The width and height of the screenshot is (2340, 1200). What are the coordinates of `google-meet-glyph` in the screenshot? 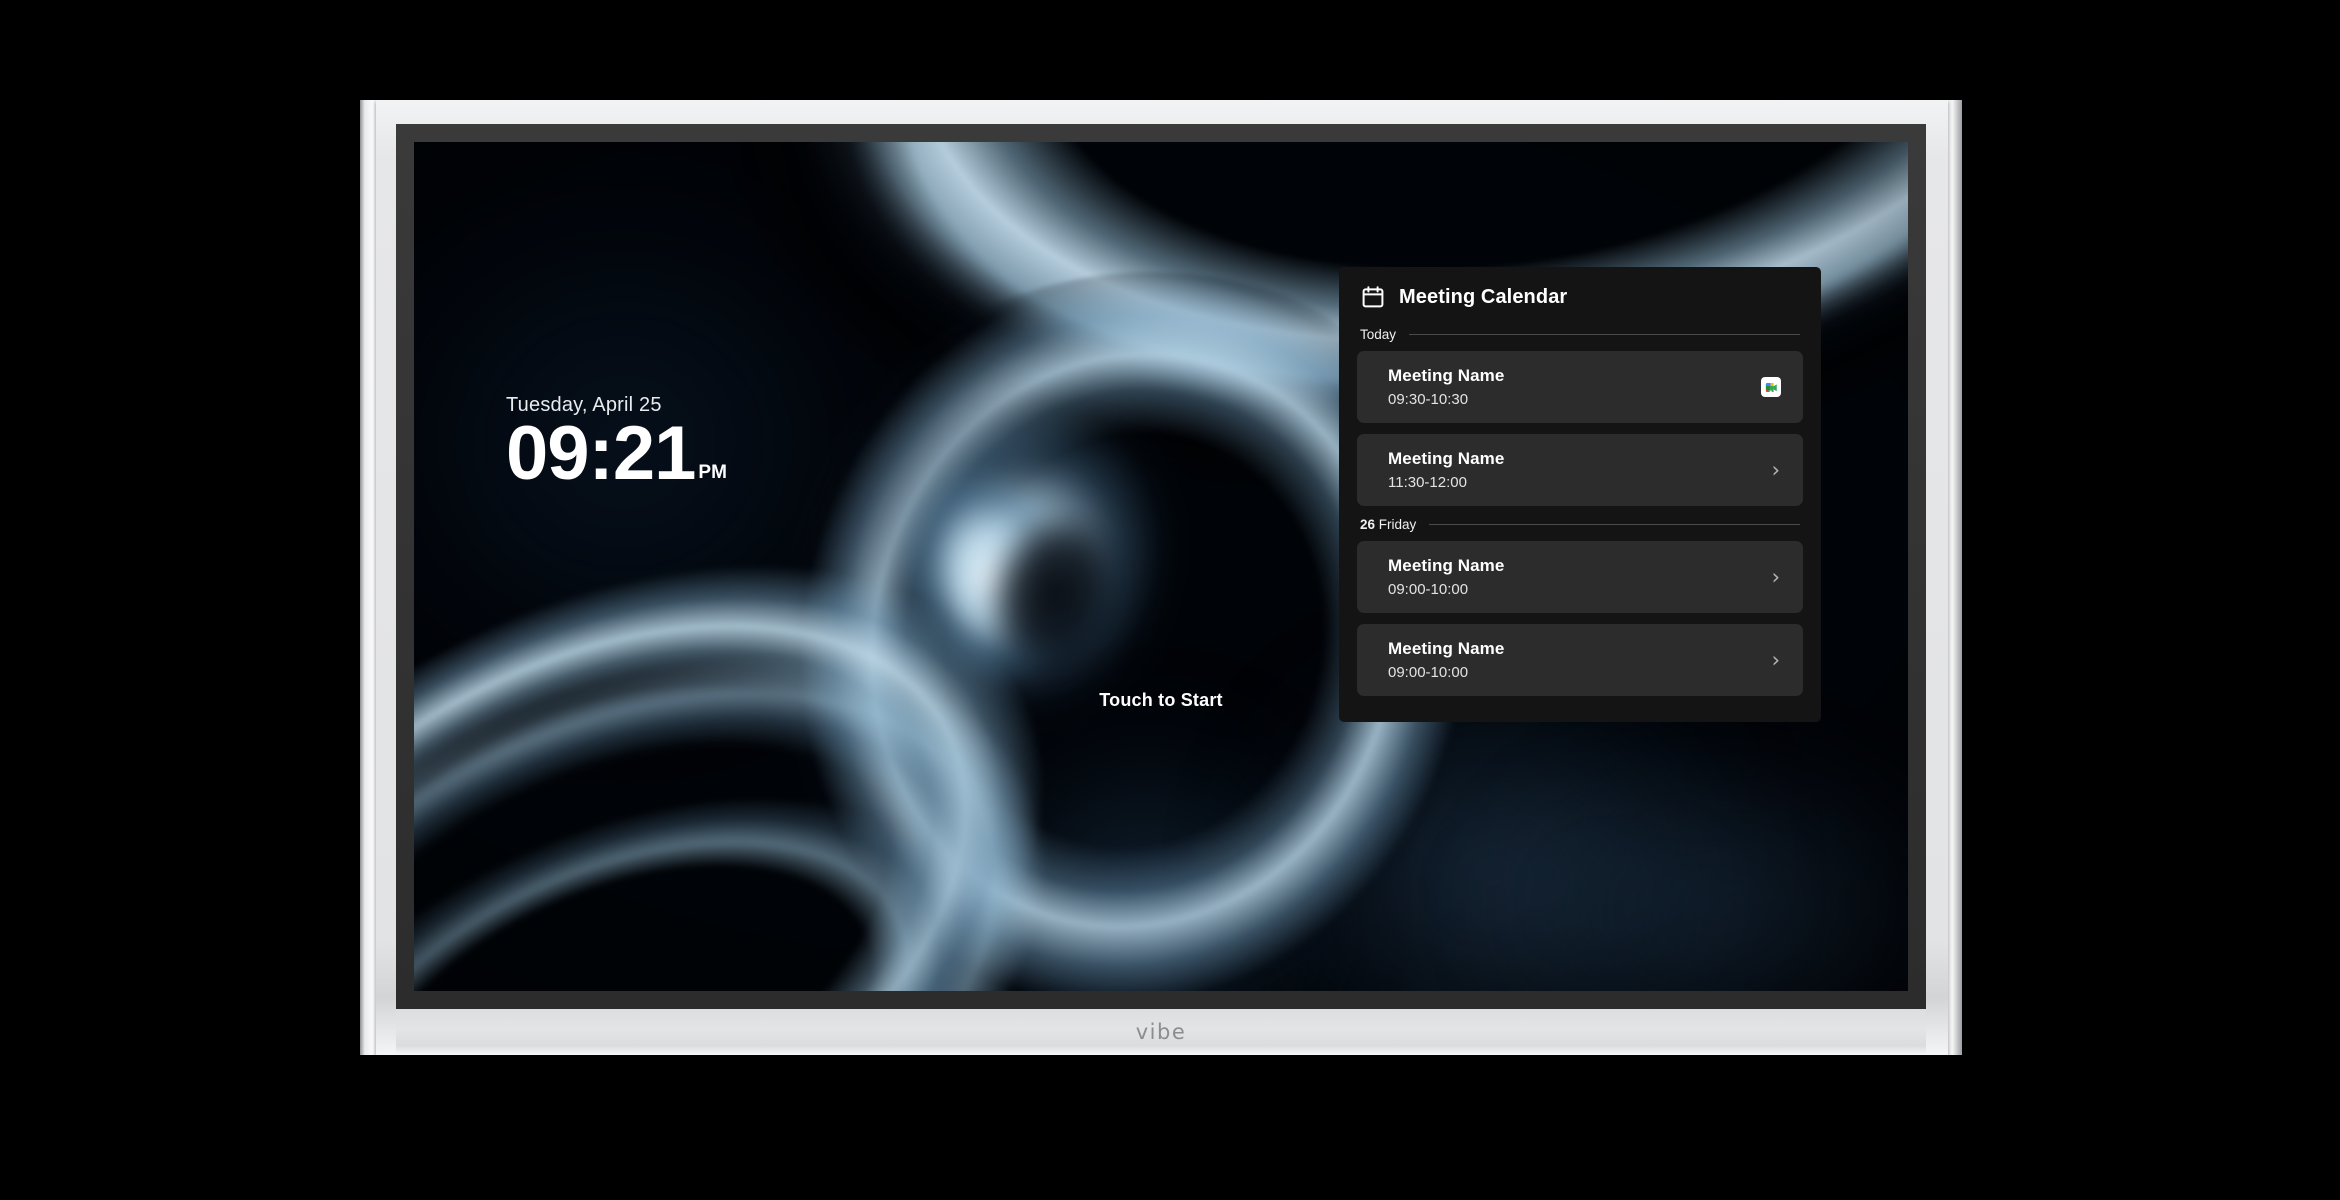 It's located at (1771, 387).